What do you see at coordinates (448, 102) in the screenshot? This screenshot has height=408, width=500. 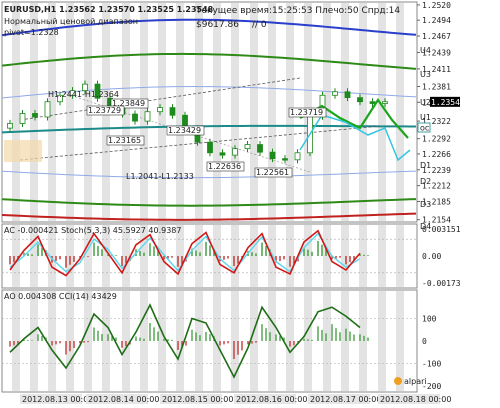 I see `current-price-label: 1.23548` at bounding box center [448, 102].